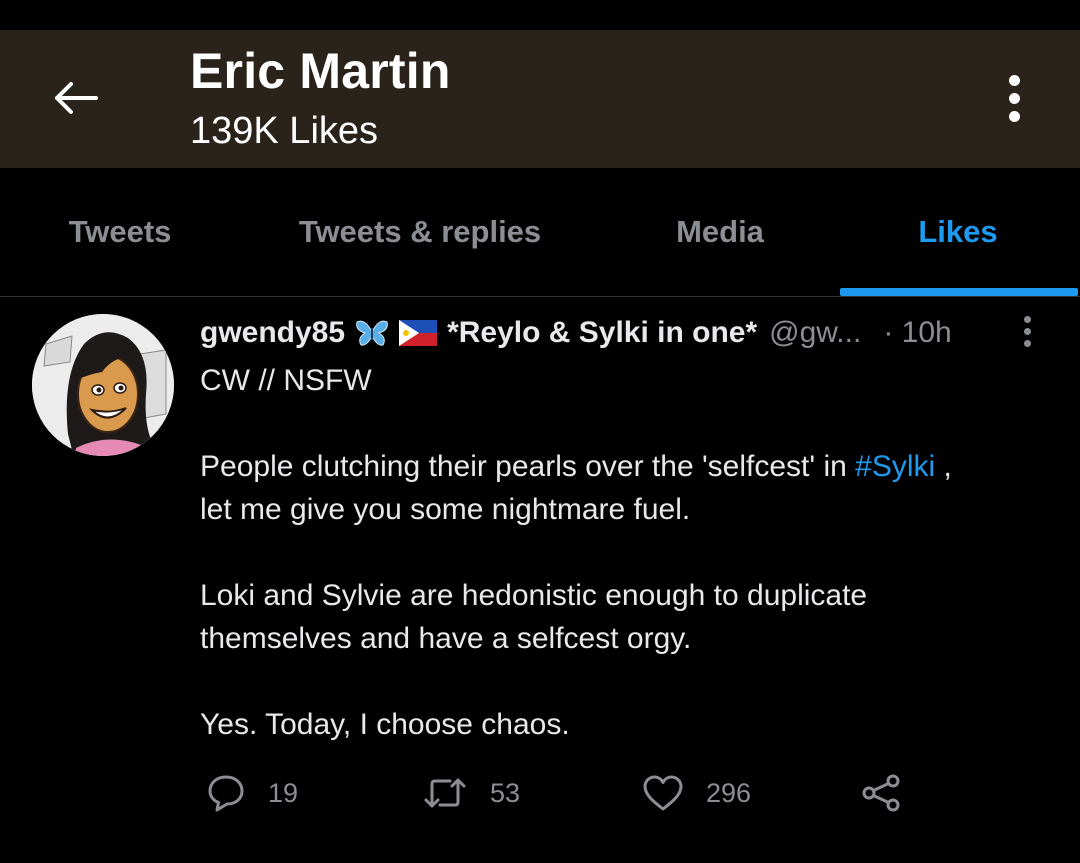  I want to click on tab-likes: Likes, so click(958, 232).